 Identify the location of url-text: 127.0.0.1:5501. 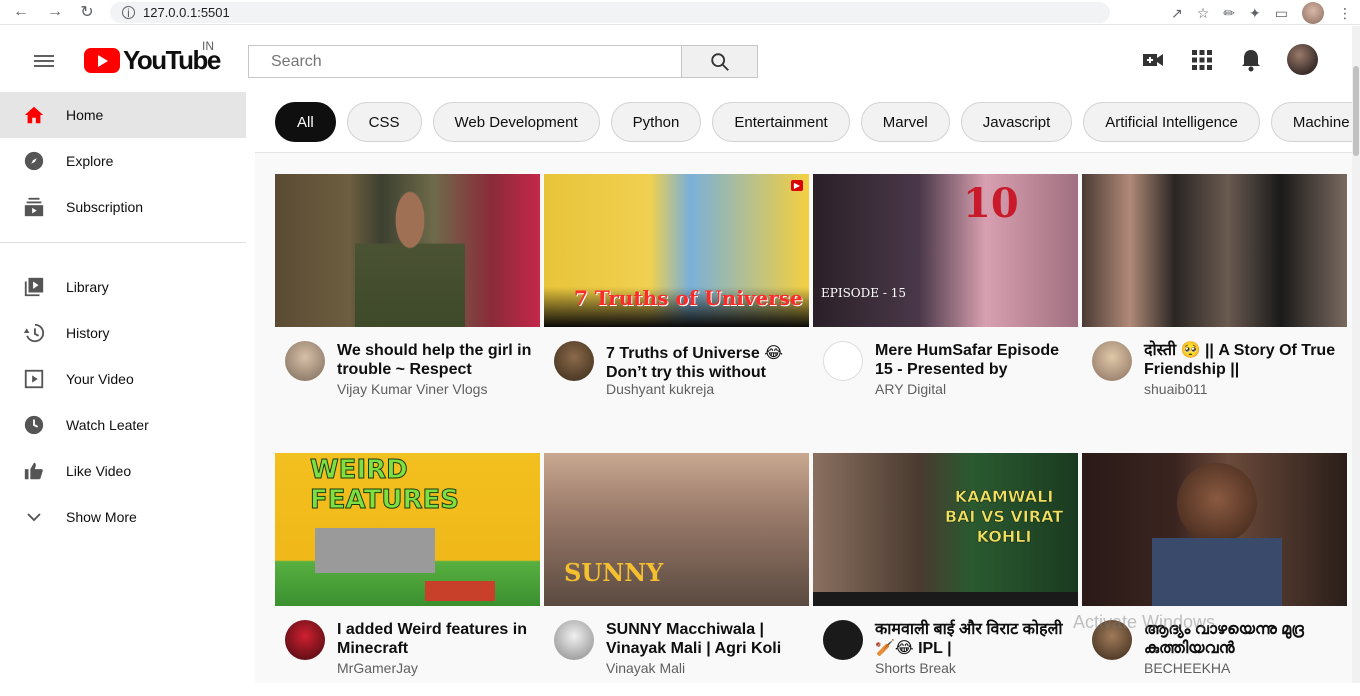
(186, 12).